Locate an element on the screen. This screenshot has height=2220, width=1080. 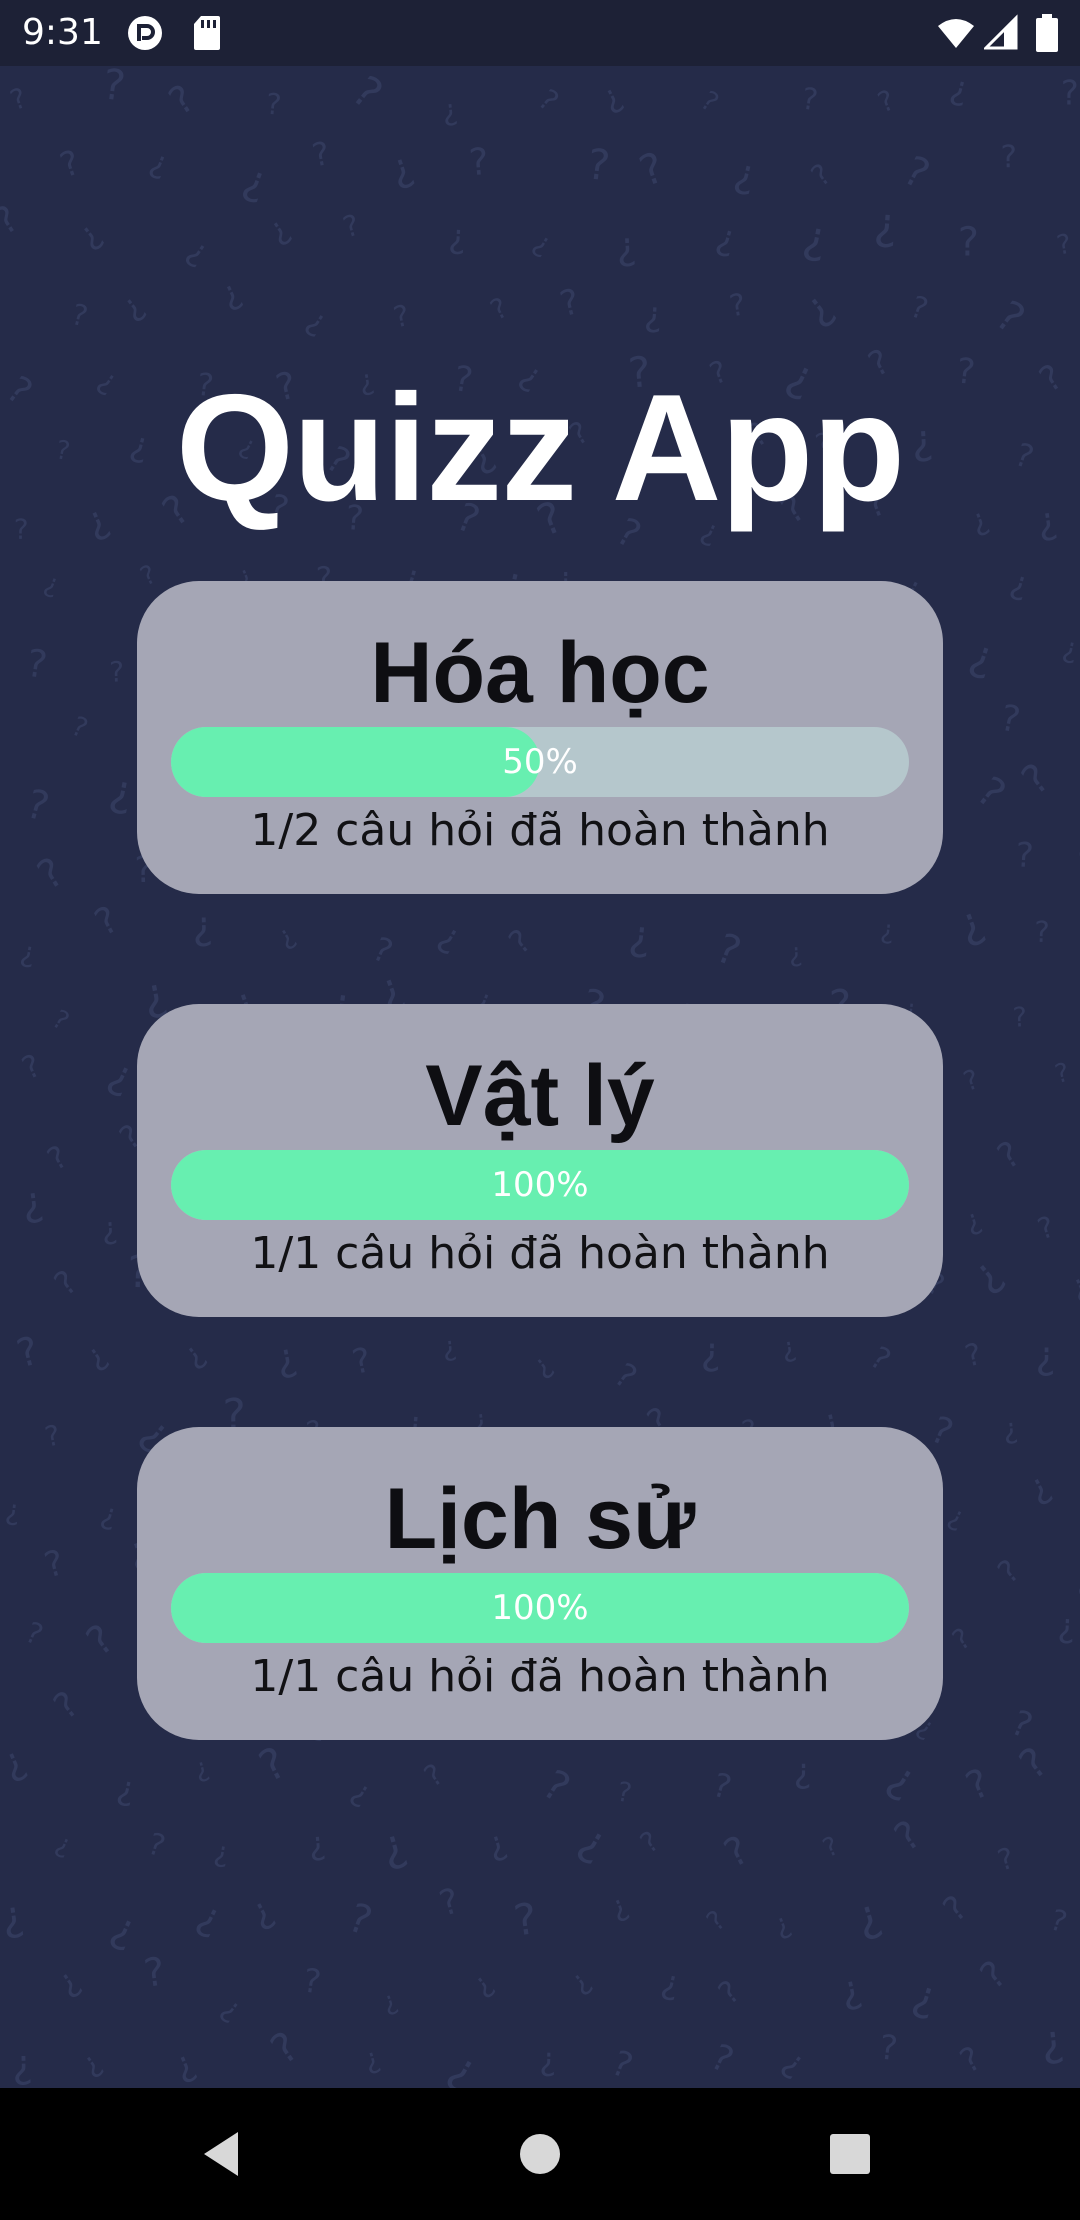
home-icon is located at coordinates (540, 2154).